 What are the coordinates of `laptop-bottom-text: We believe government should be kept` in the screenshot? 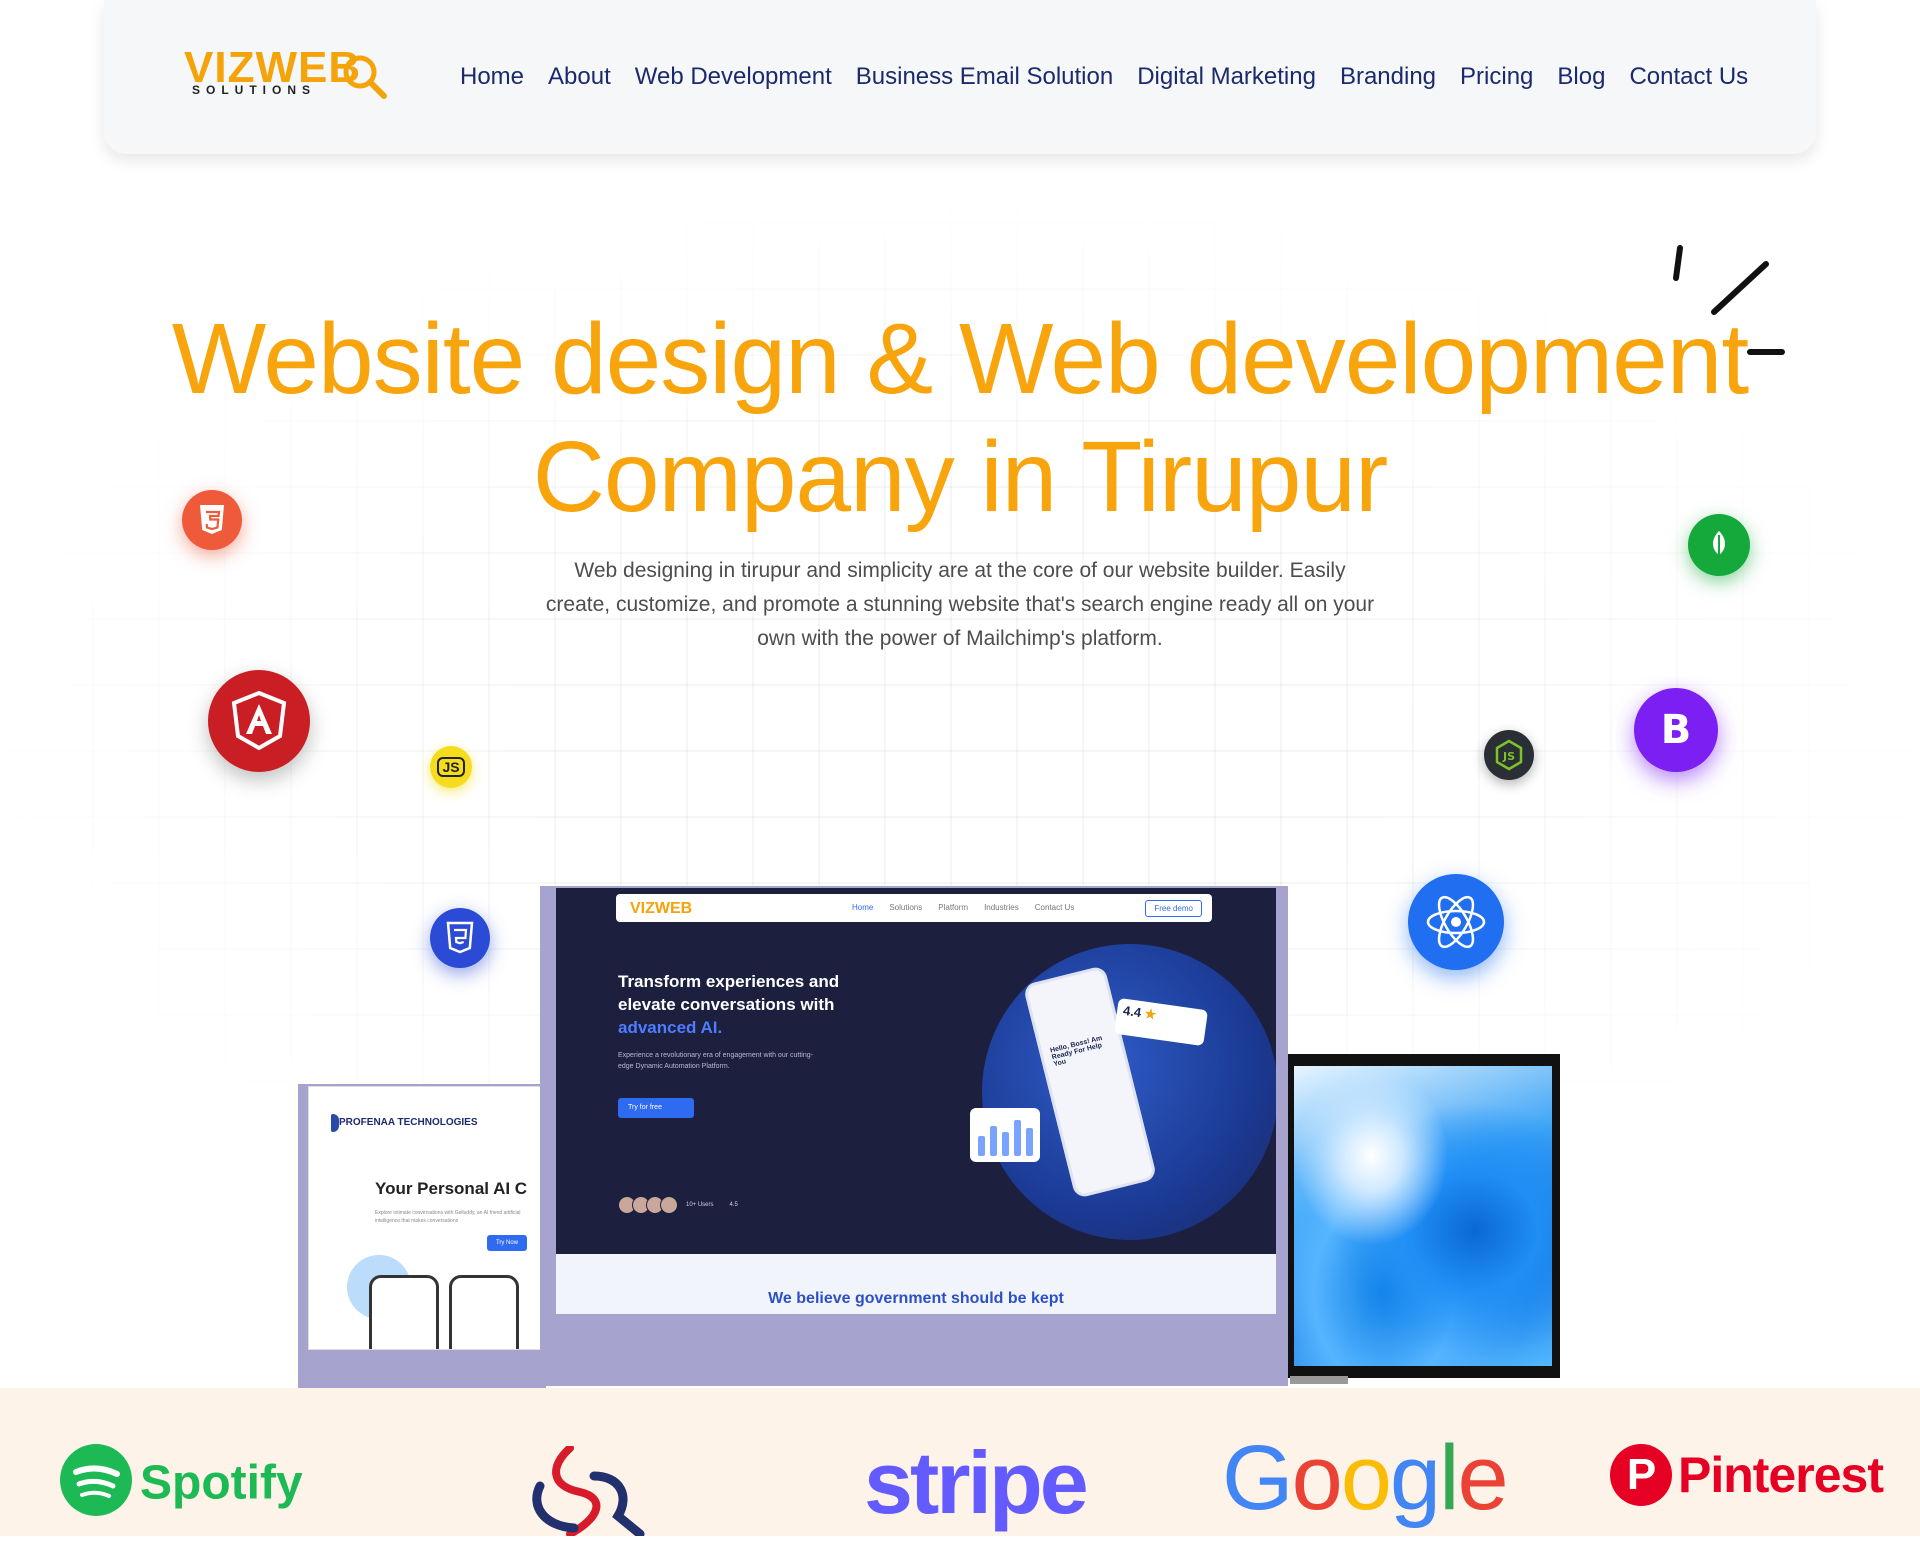 It's located at (916, 1298).